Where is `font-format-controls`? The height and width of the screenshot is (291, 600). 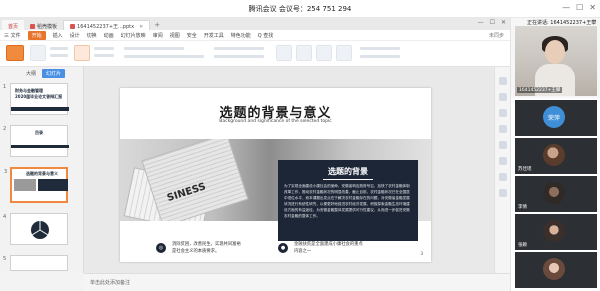
font-format-controls is located at coordinates (164, 56).